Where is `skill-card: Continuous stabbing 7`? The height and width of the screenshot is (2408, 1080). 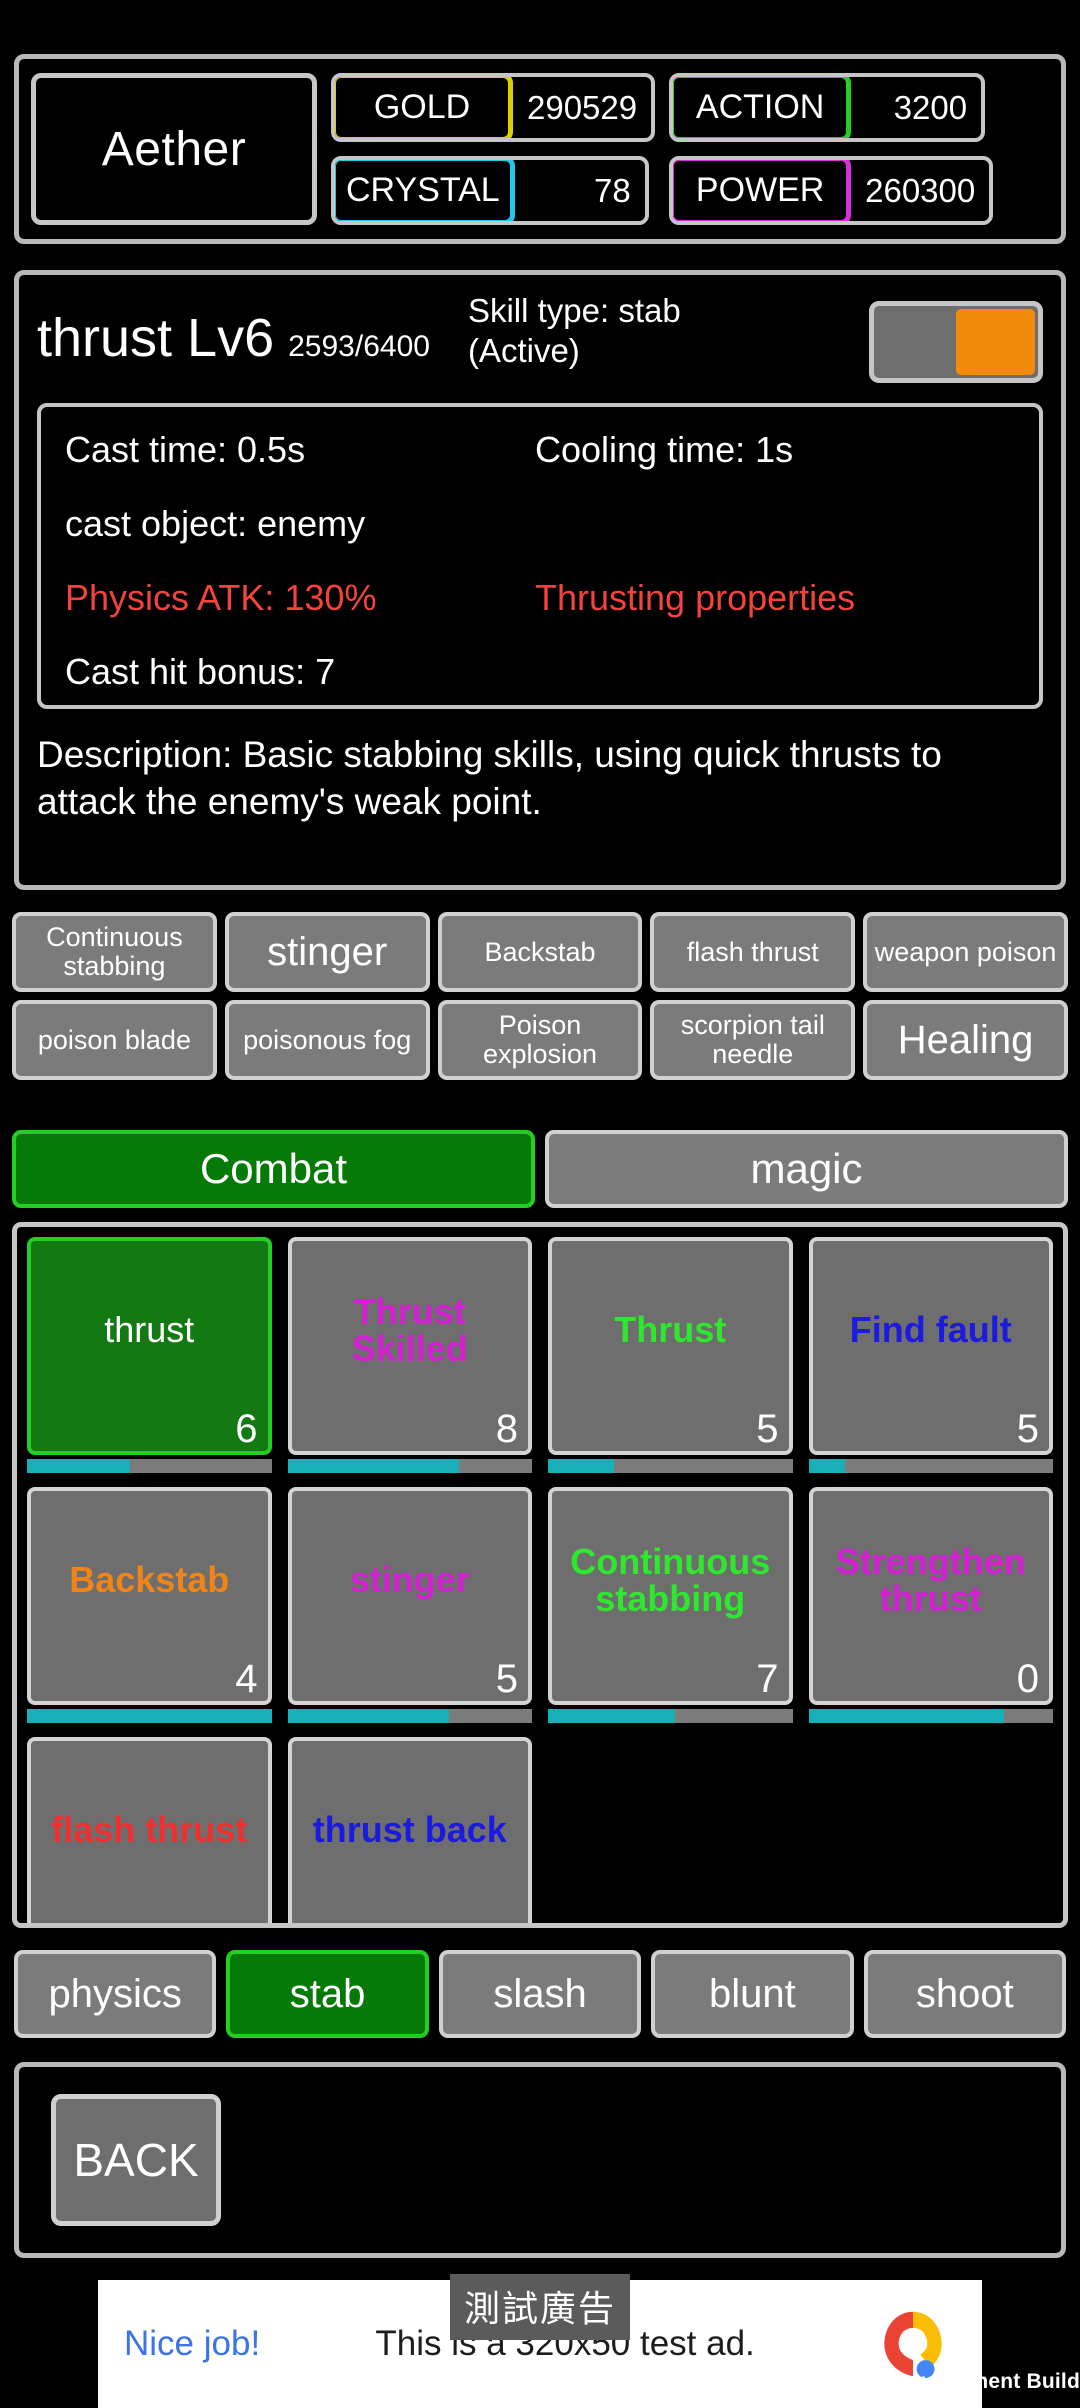 skill-card: Continuous stabbing 7 is located at coordinates (670, 1596).